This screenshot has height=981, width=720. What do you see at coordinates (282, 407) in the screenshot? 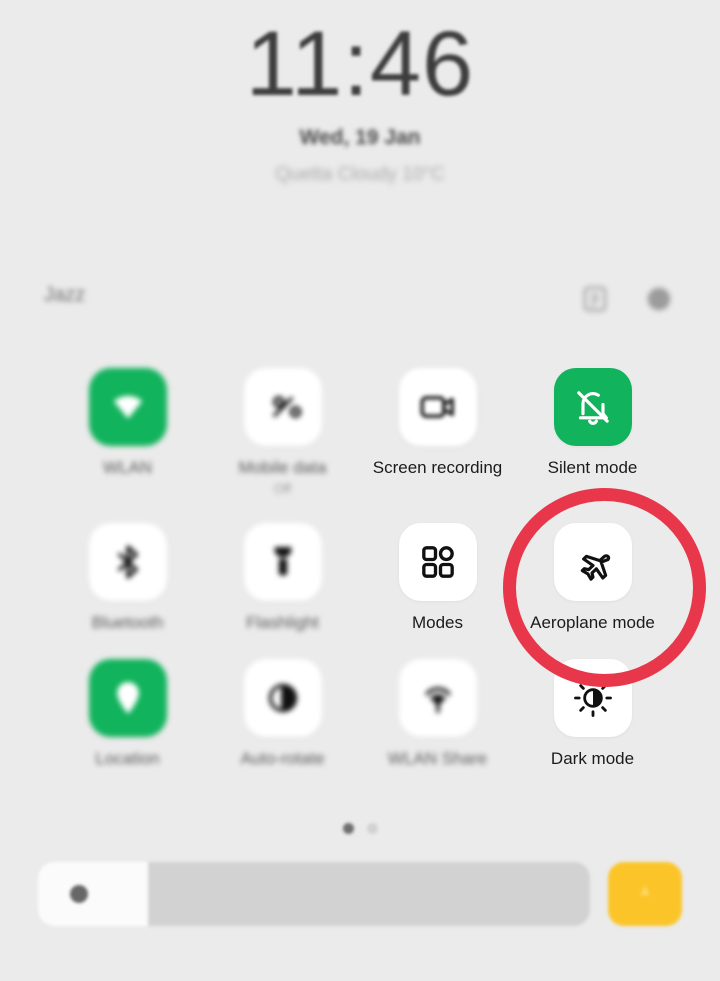
I see `mobile-data-icon` at bounding box center [282, 407].